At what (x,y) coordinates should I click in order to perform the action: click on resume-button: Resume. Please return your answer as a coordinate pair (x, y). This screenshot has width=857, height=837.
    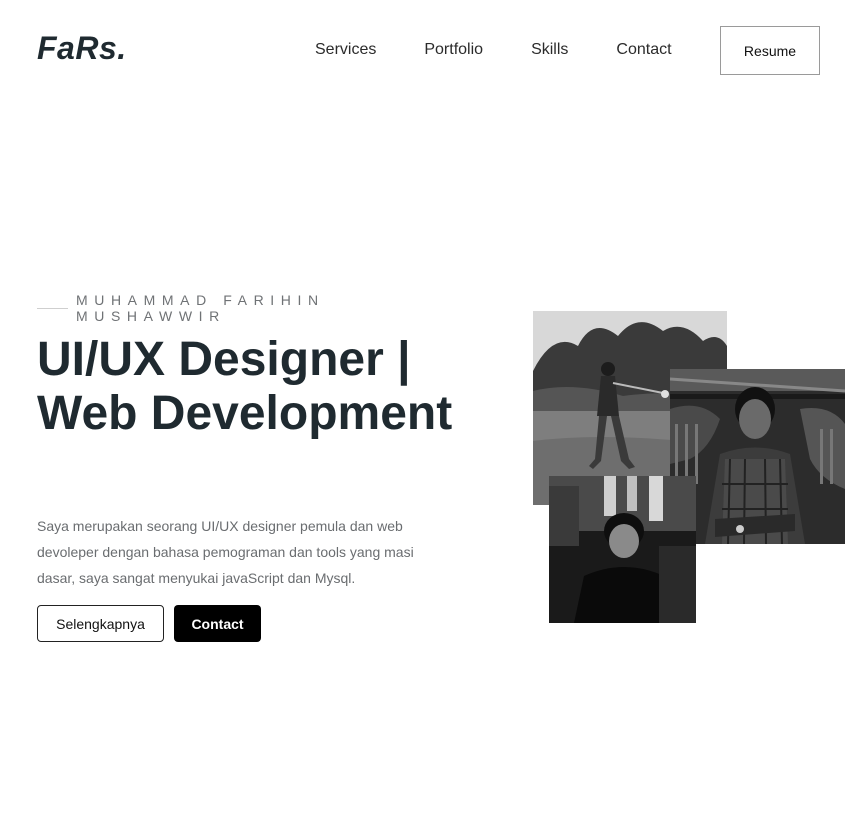
    Looking at the image, I should click on (770, 50).